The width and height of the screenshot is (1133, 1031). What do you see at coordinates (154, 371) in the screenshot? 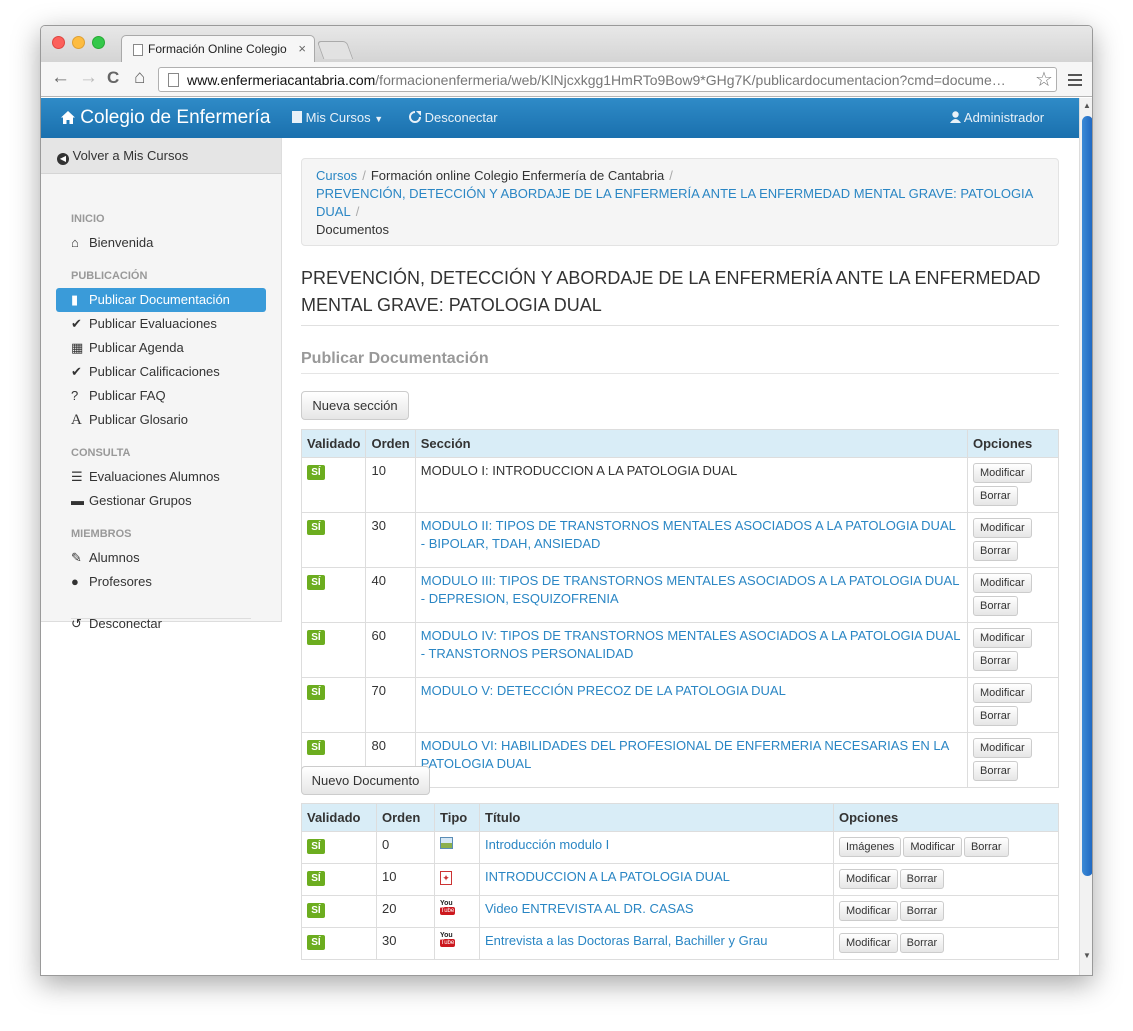
I see `sidebar-item-label: Publicar Calificaciones` at bounding box center [154, 371].